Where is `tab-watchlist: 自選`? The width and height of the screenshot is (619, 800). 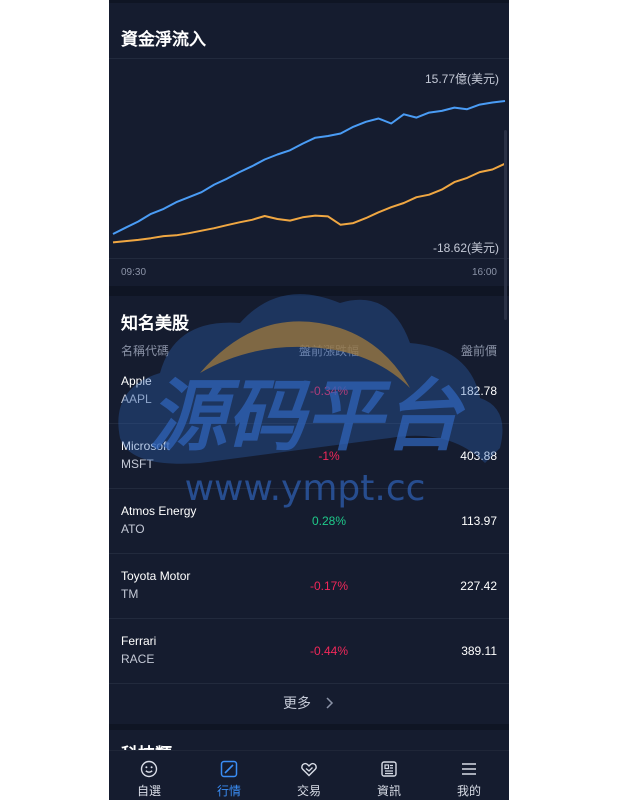
tab-watchlist: 自選 is located at coordinates (149, 775).